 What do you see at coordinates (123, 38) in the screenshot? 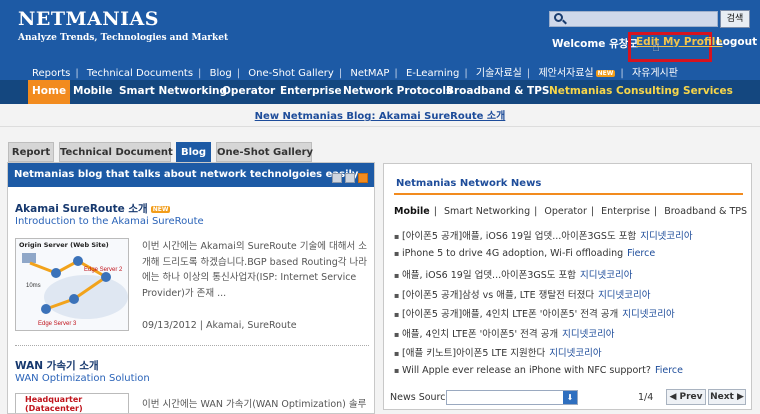
I see `site-tagline: Analyze Trends, Technologies and Market` at bounding box center [123, 38].